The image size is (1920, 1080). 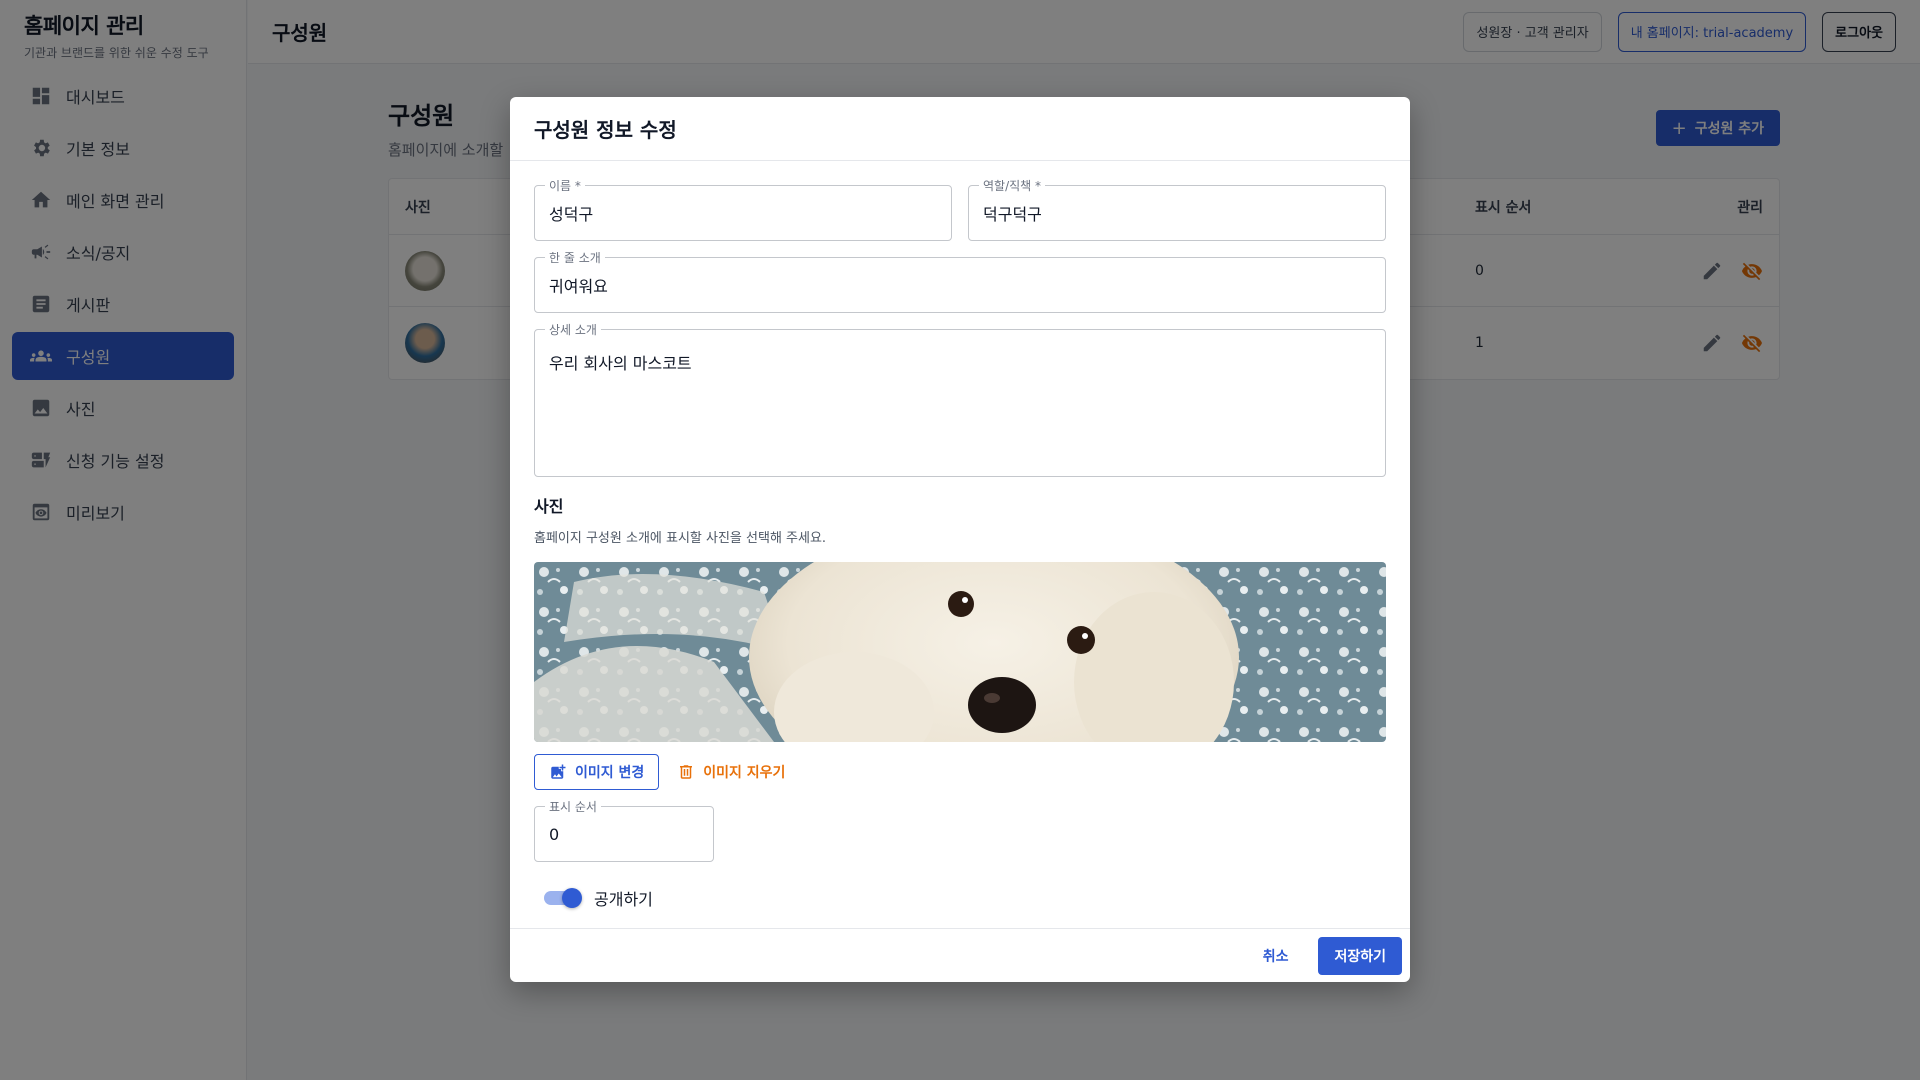 I want to click on display-order-label: 표시 순서, so click(x=573, y=806).